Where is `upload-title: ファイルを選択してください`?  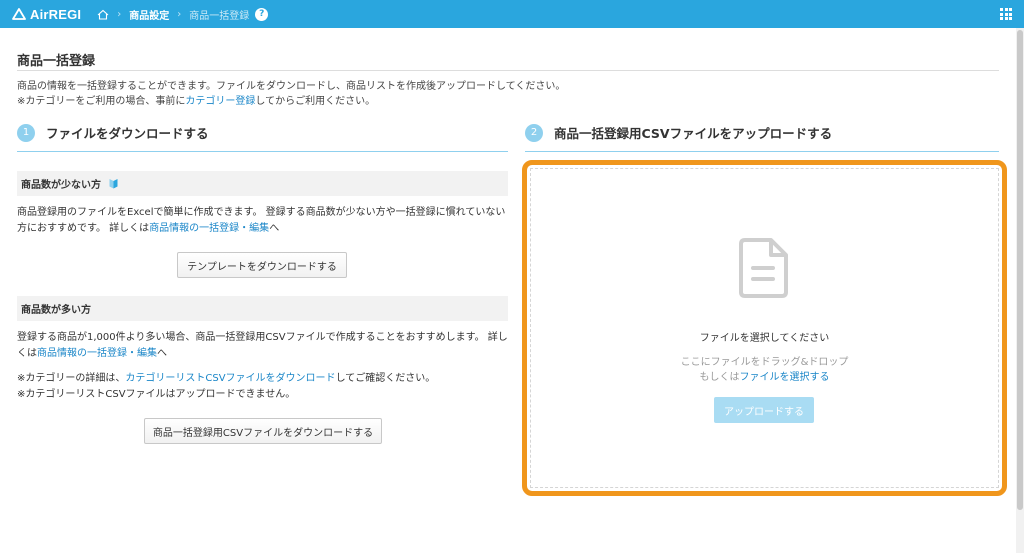
upload-title: ファイルを選択してください is located at coordinates (764, 338).